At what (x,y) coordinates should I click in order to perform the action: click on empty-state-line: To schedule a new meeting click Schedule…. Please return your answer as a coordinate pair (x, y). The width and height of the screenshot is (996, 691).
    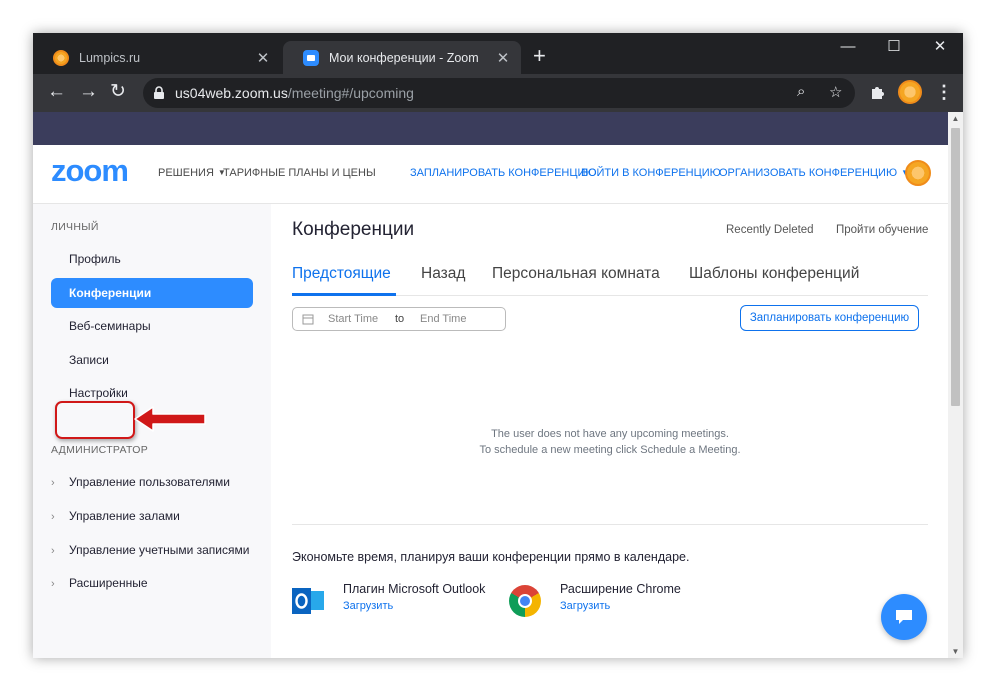
    Looking at the image, I should click on (610, 450).